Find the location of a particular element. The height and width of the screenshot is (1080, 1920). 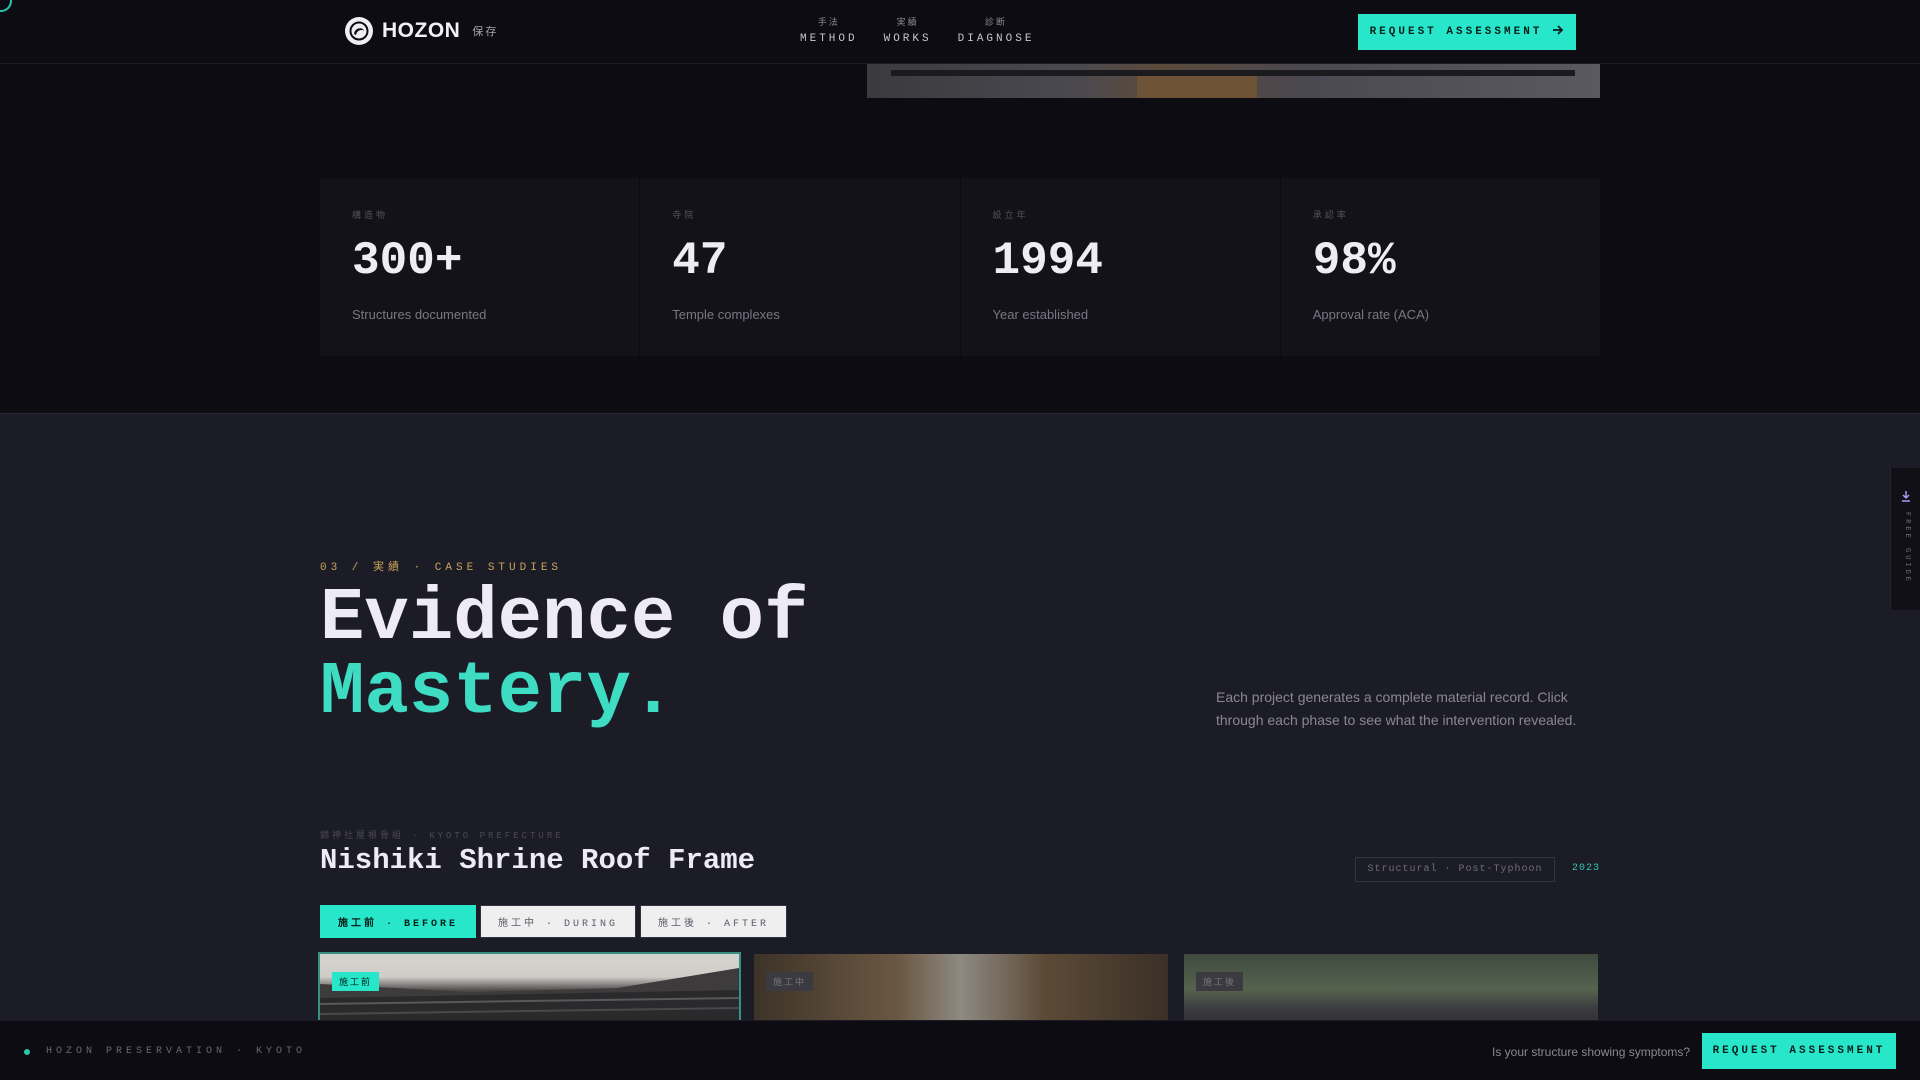

request-assessment-button: REQUEST ASSESSMENT is located at coordinates (1467, 32).